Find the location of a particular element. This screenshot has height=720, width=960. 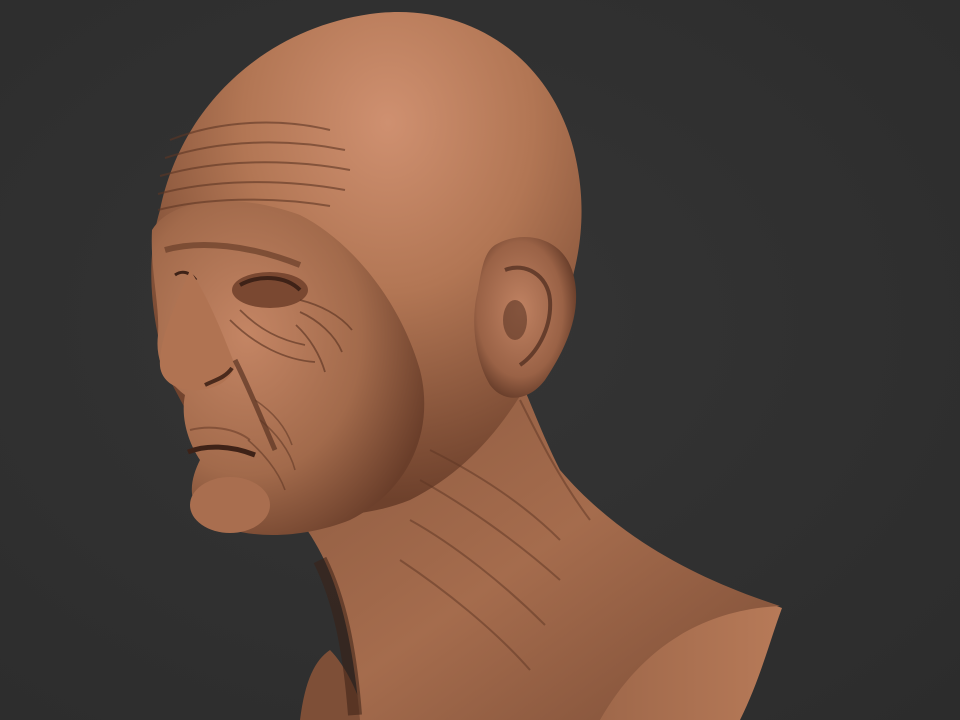

chin is located at coordinates (230, 505).